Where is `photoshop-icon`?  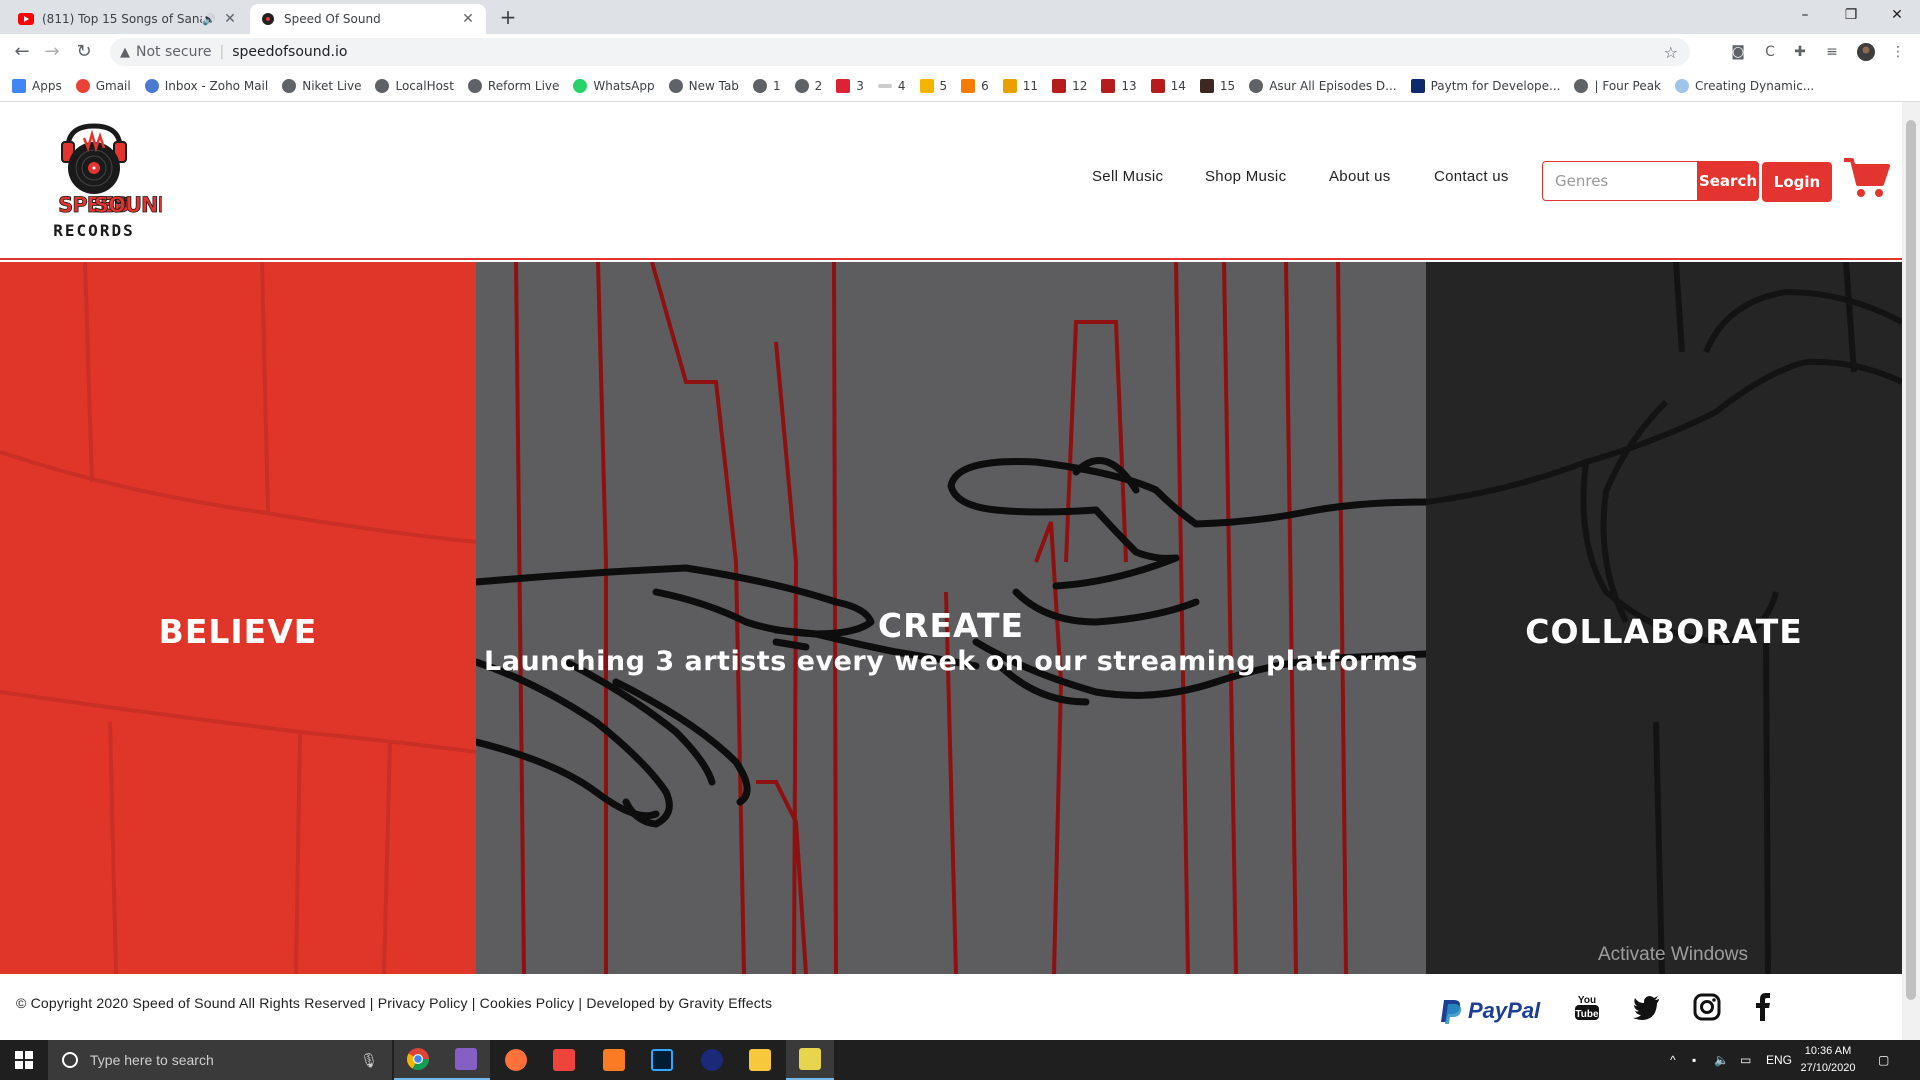
photoshop-icon is located at coordinates (662, 1060).